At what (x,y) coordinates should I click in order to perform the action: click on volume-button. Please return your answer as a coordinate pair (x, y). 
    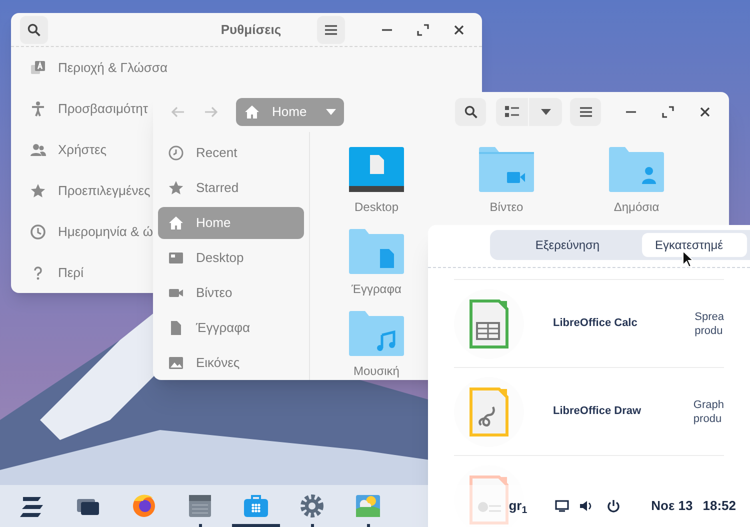
    Looking at the image, I should click on (586, 506).